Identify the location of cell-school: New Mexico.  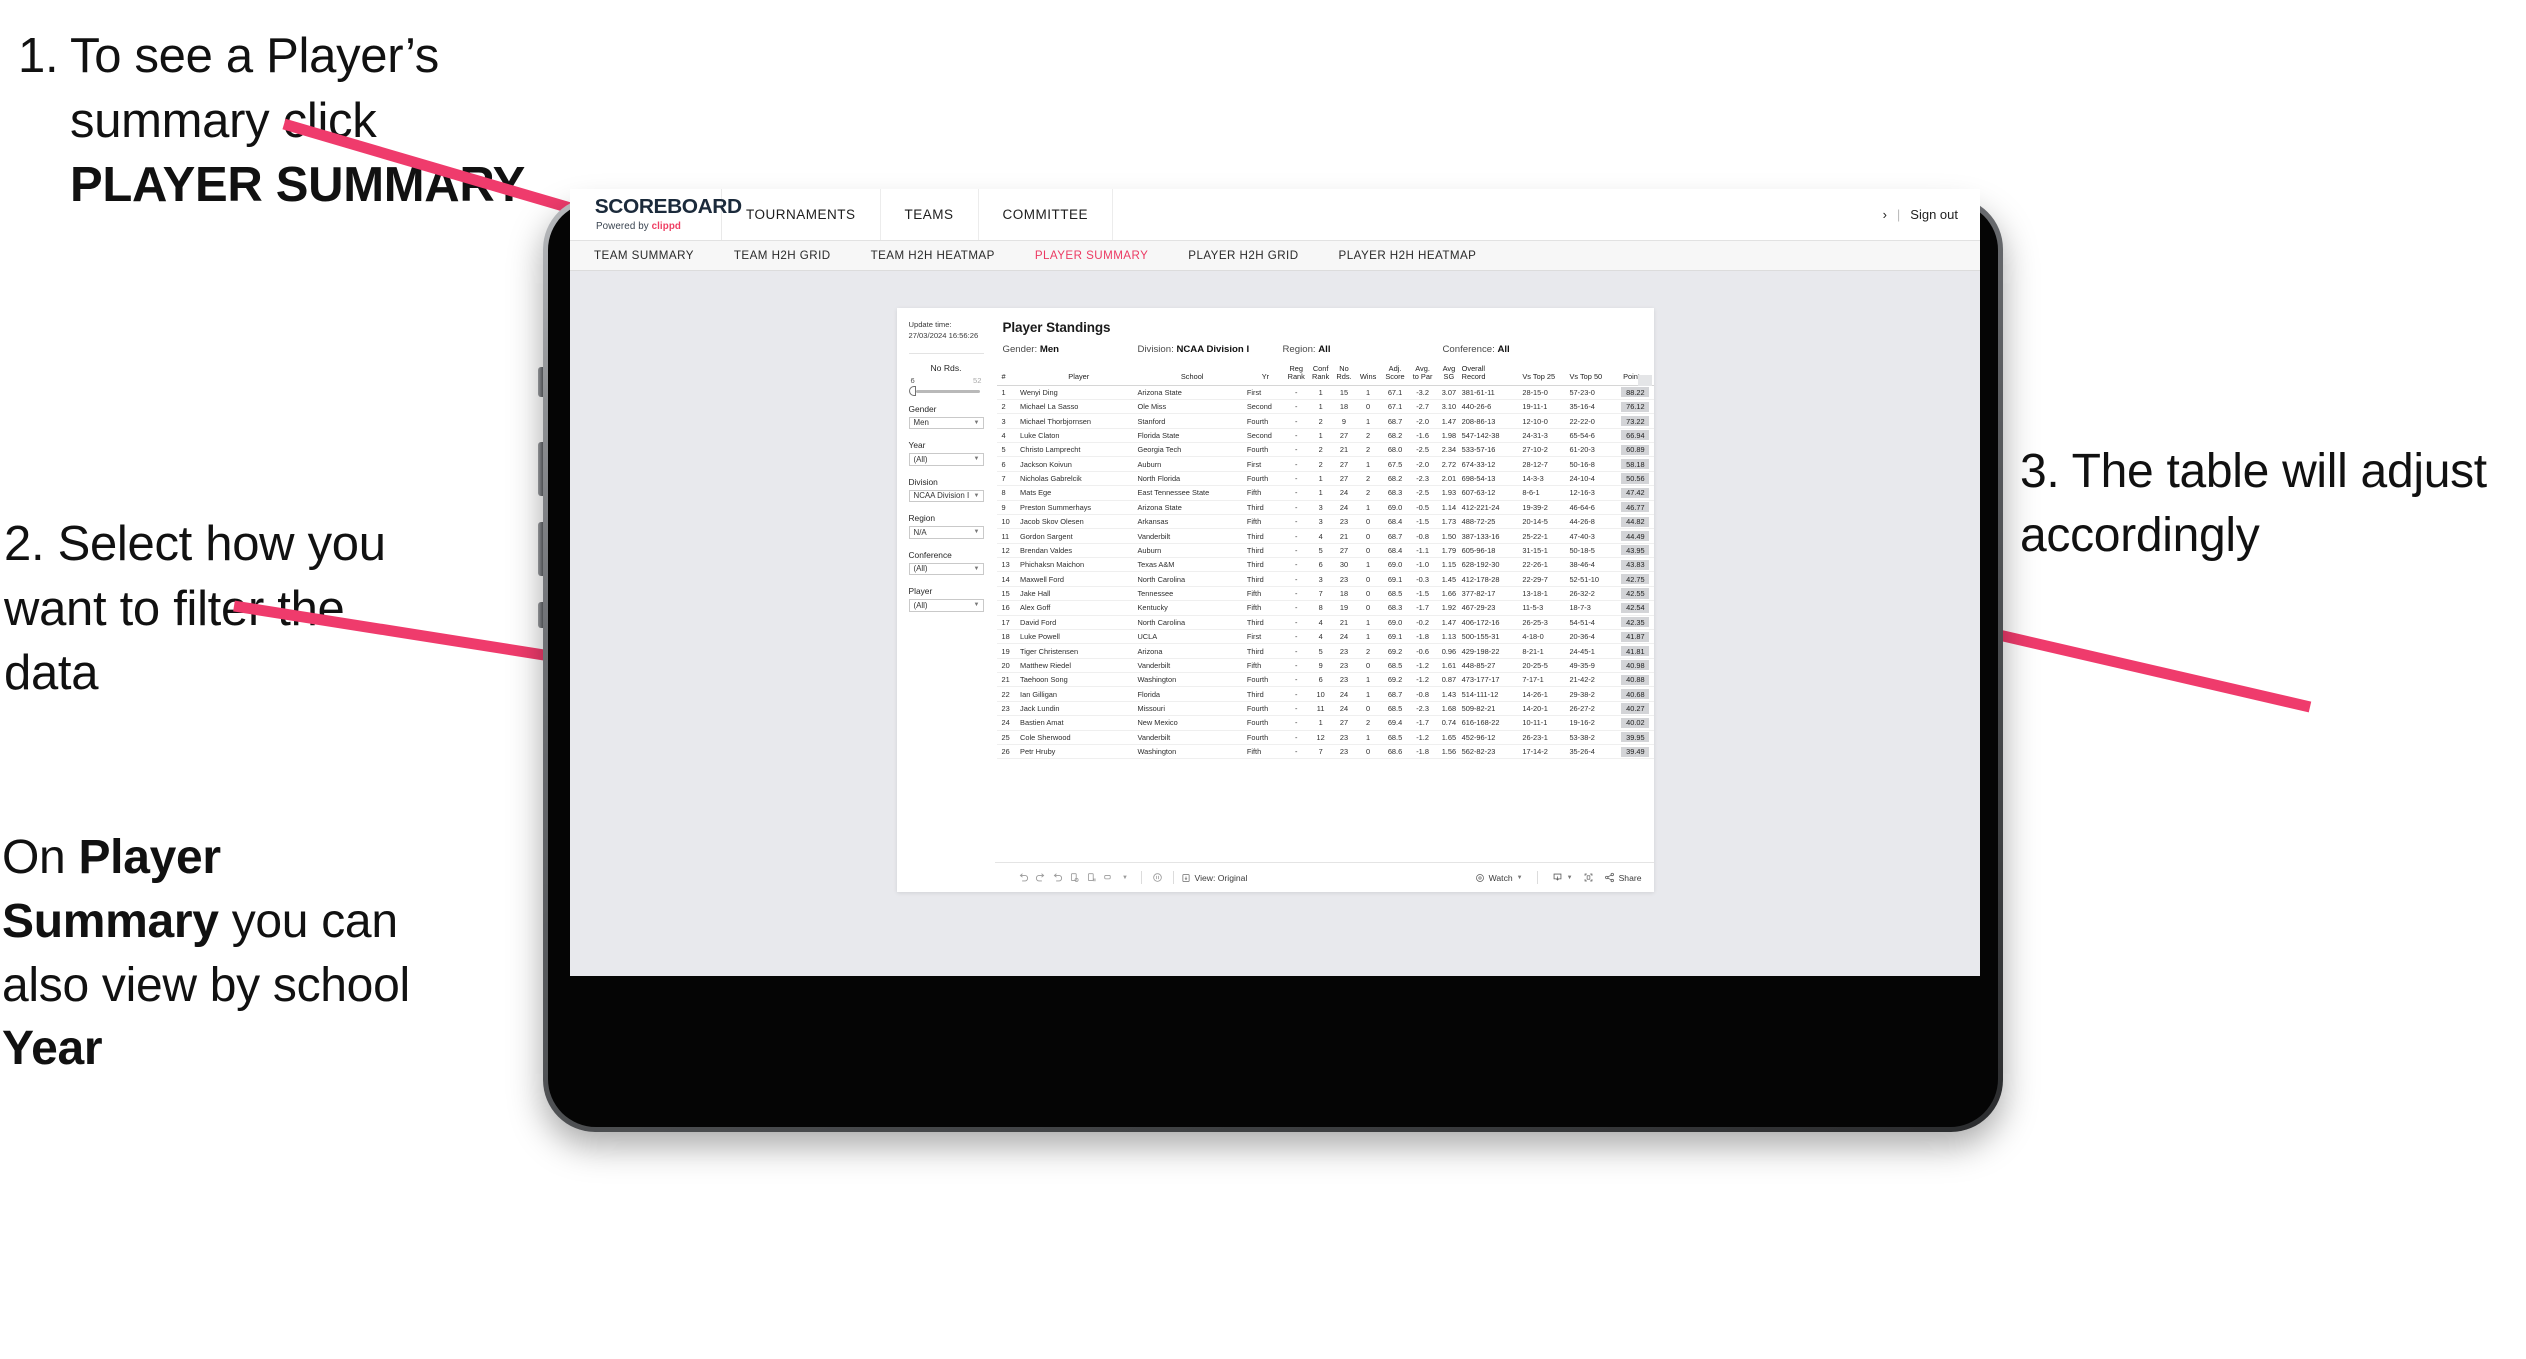
(1192, 723).